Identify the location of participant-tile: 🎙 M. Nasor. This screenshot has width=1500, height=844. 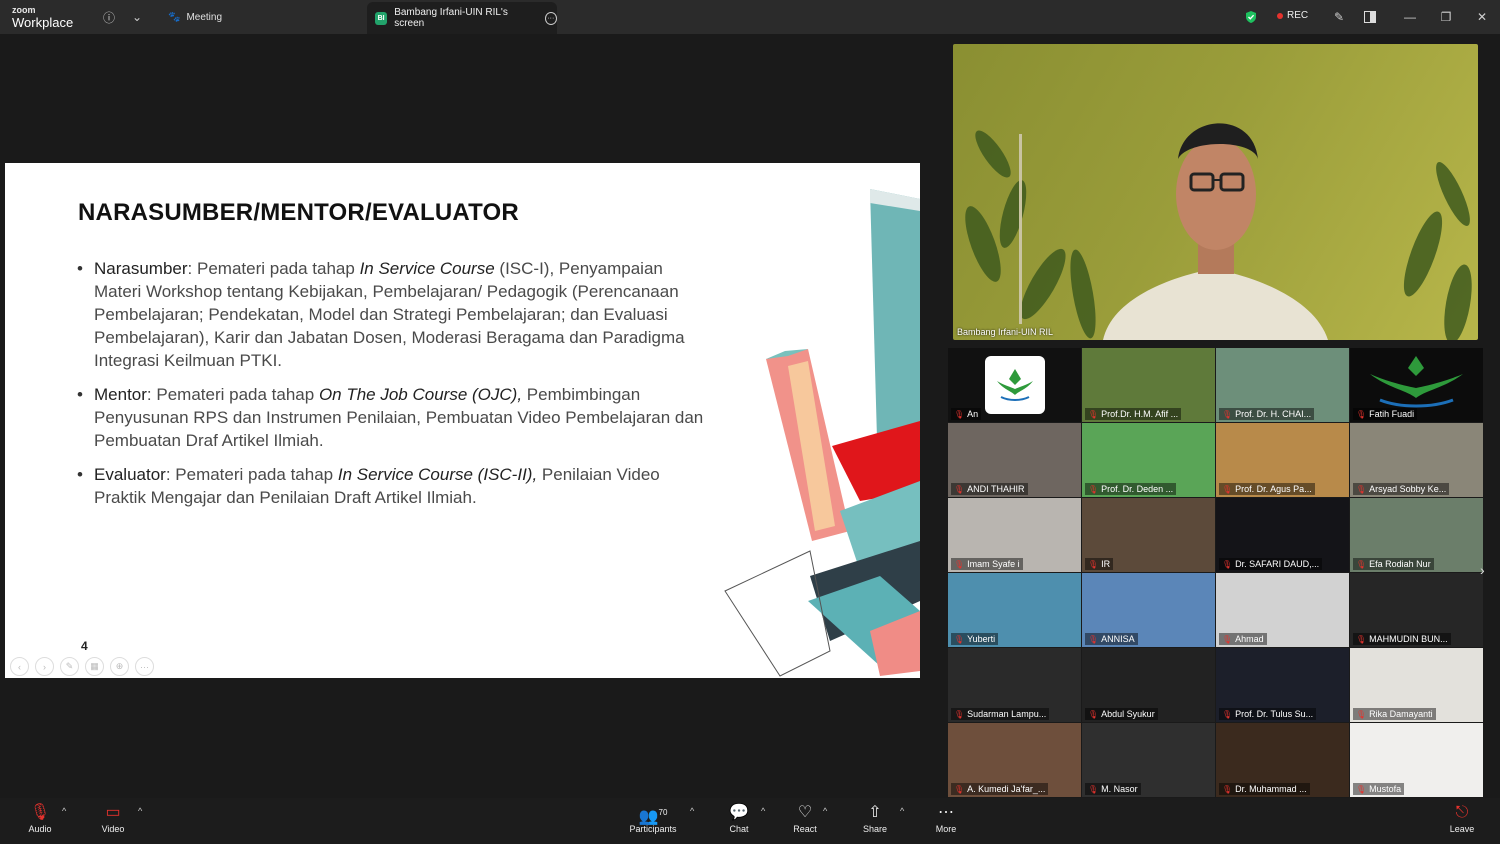
(1148, 760).